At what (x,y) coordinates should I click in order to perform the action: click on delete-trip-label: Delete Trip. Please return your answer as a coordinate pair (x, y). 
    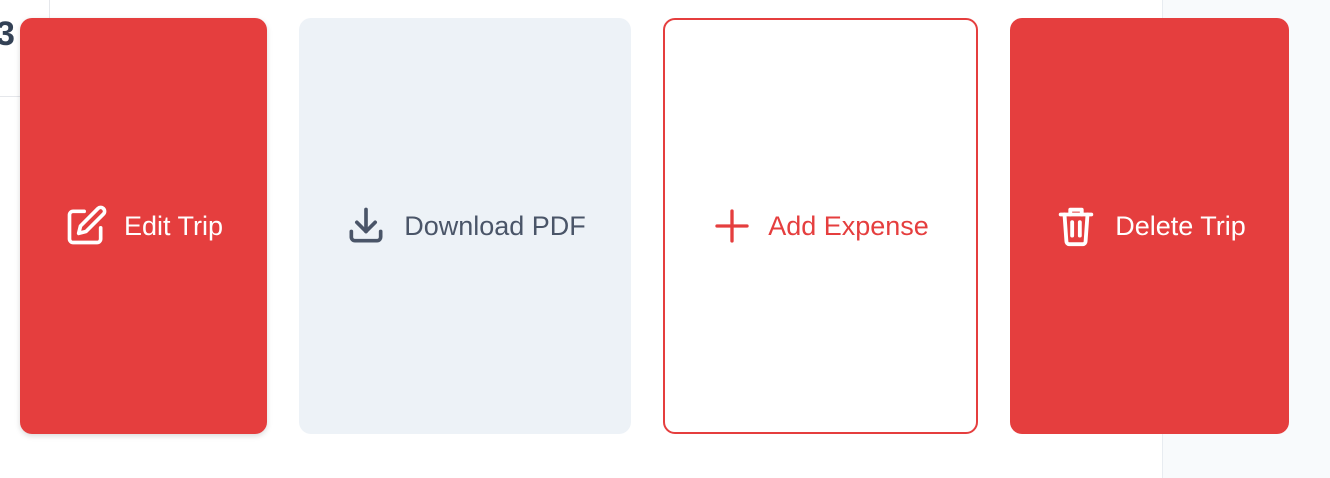
    Looking at the image, I should click on (1180, 225).